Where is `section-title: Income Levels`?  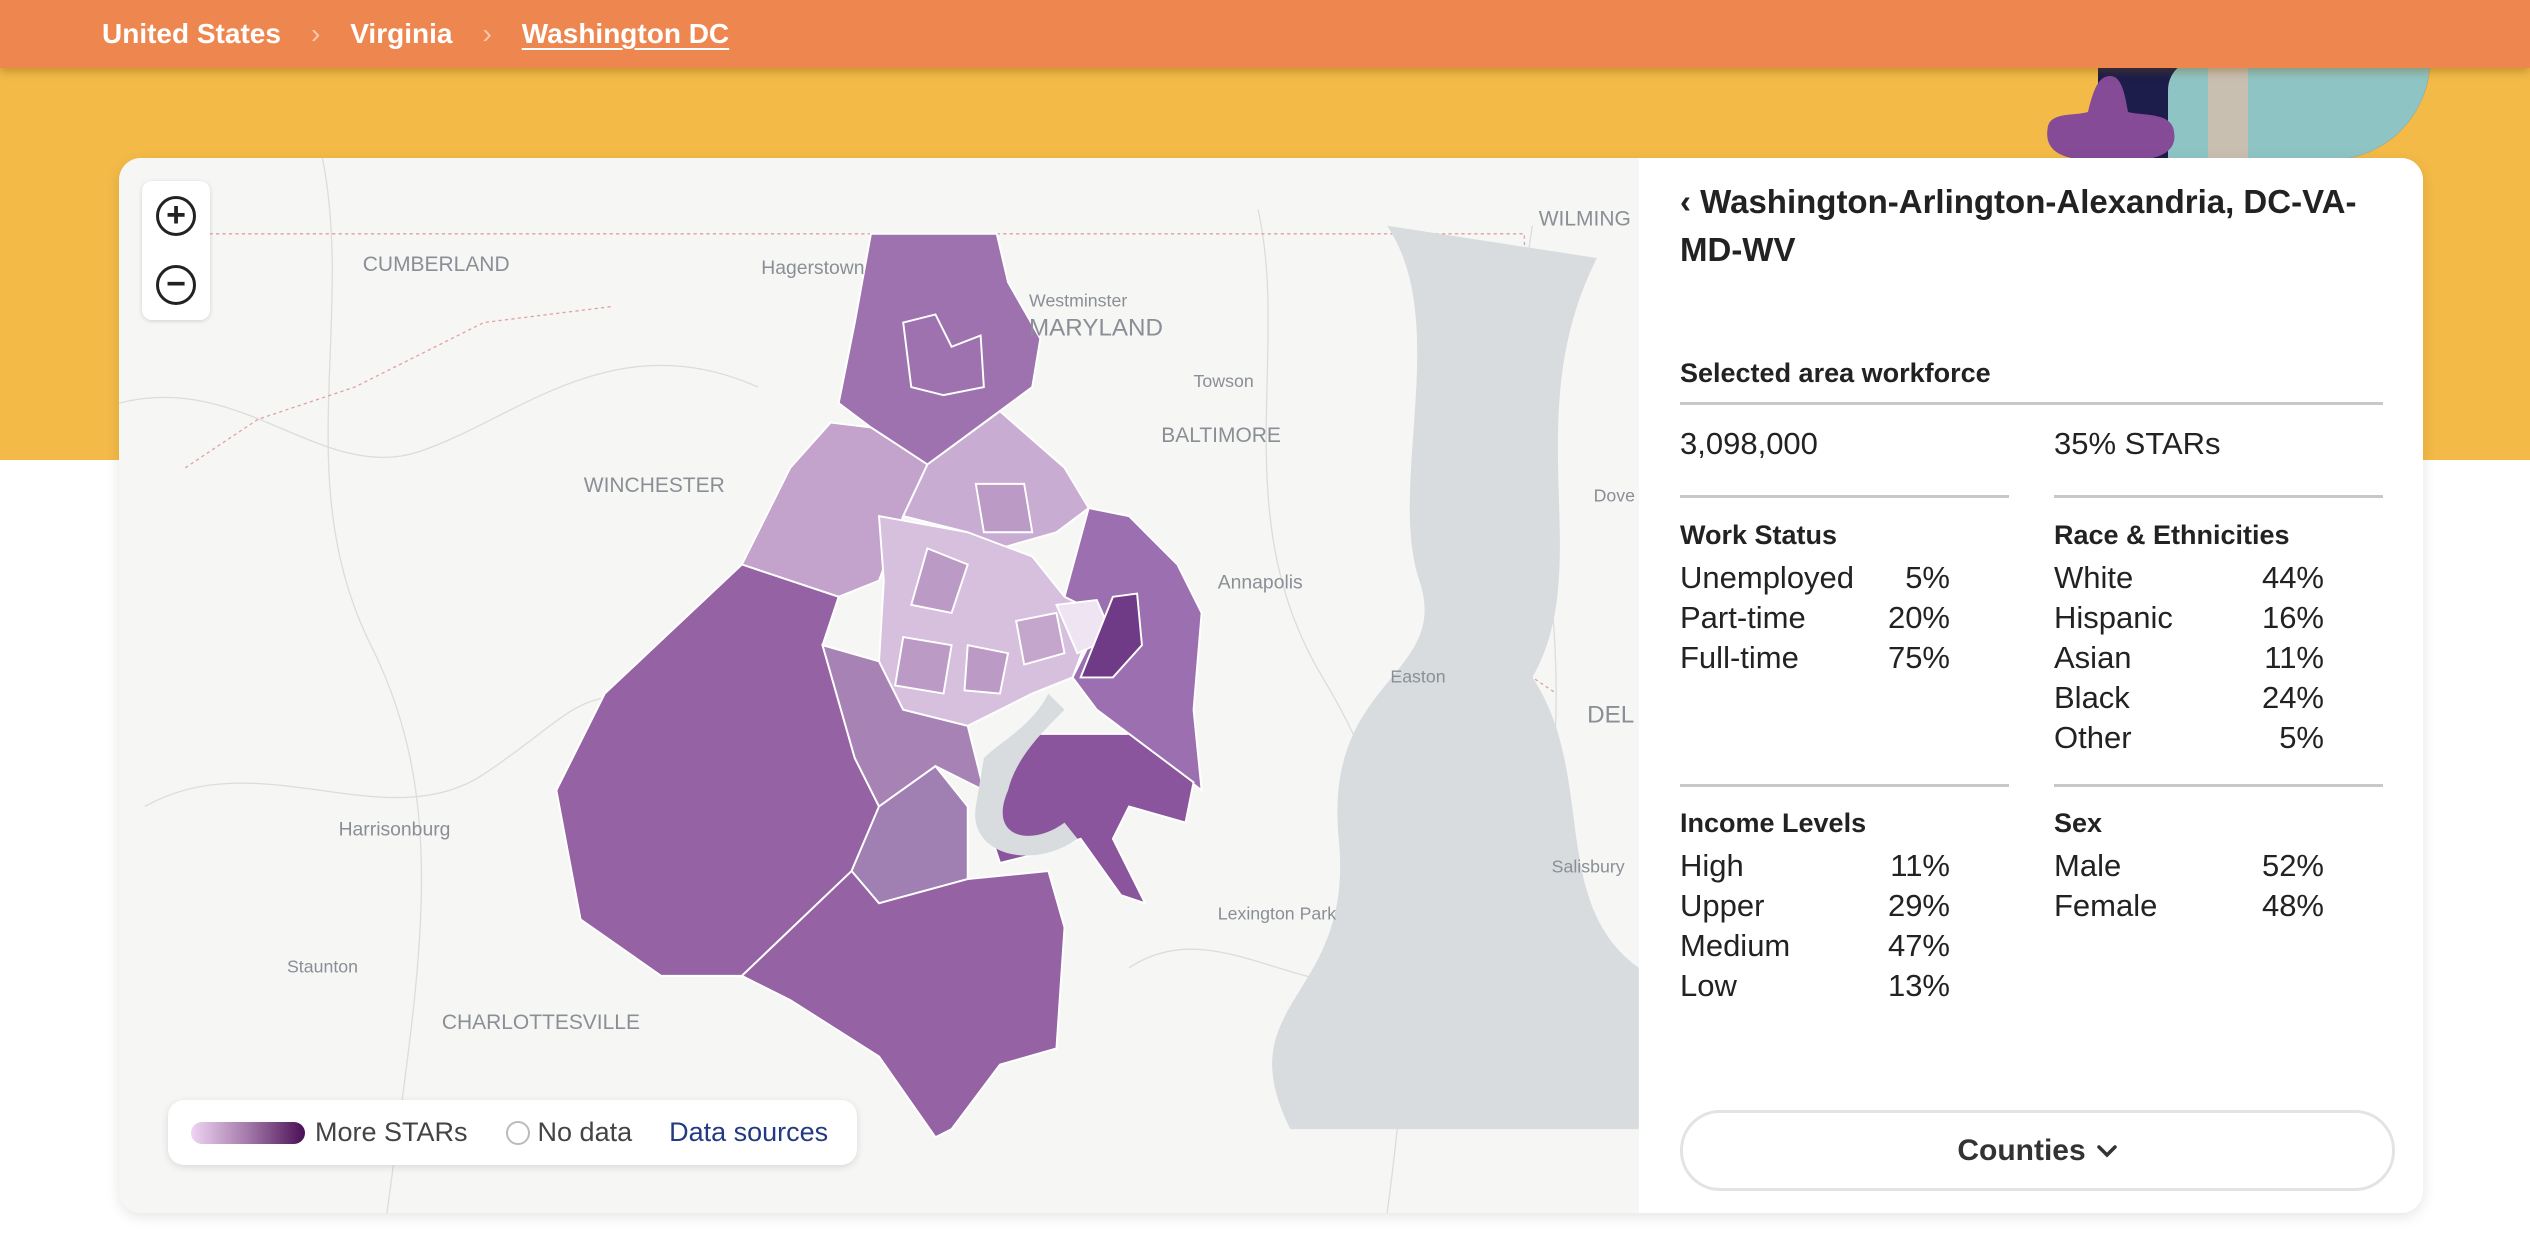
section-title: Income Levels is located at coordinates (1773, 823).